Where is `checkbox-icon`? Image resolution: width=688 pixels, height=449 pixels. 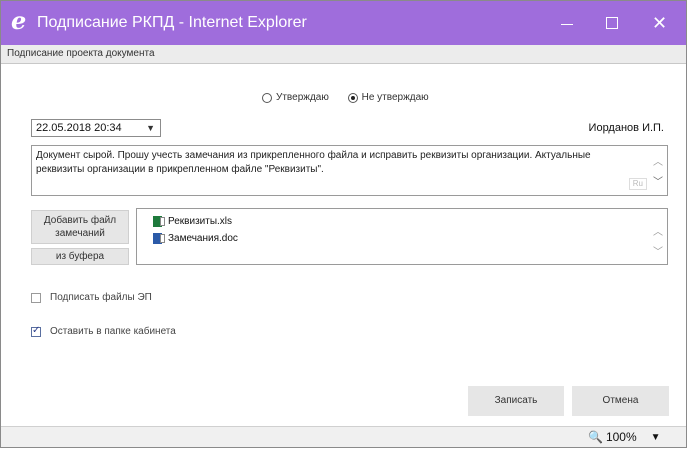 checkbox-icon is located at coordinates (36, 297).